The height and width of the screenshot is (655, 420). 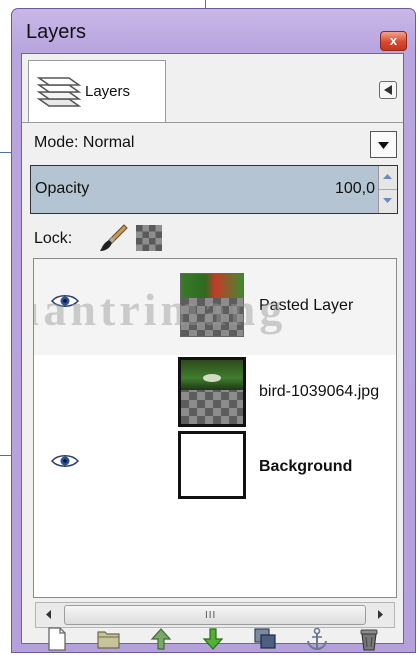 I want to click on checkerboard-icon, so click(x=149, y=238).